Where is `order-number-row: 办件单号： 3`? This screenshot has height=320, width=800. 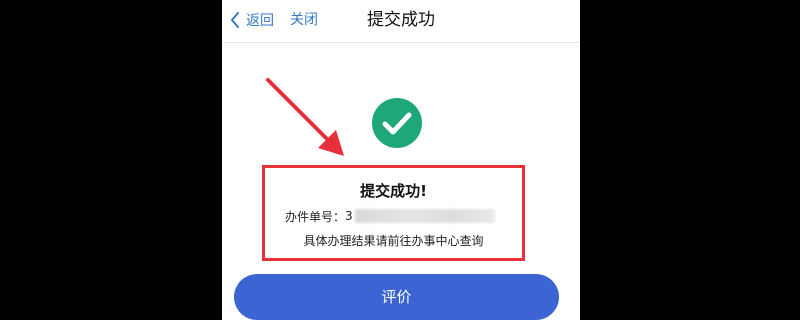 order-number-row: 办件单号： 3 is located at coordinates (390, 216).